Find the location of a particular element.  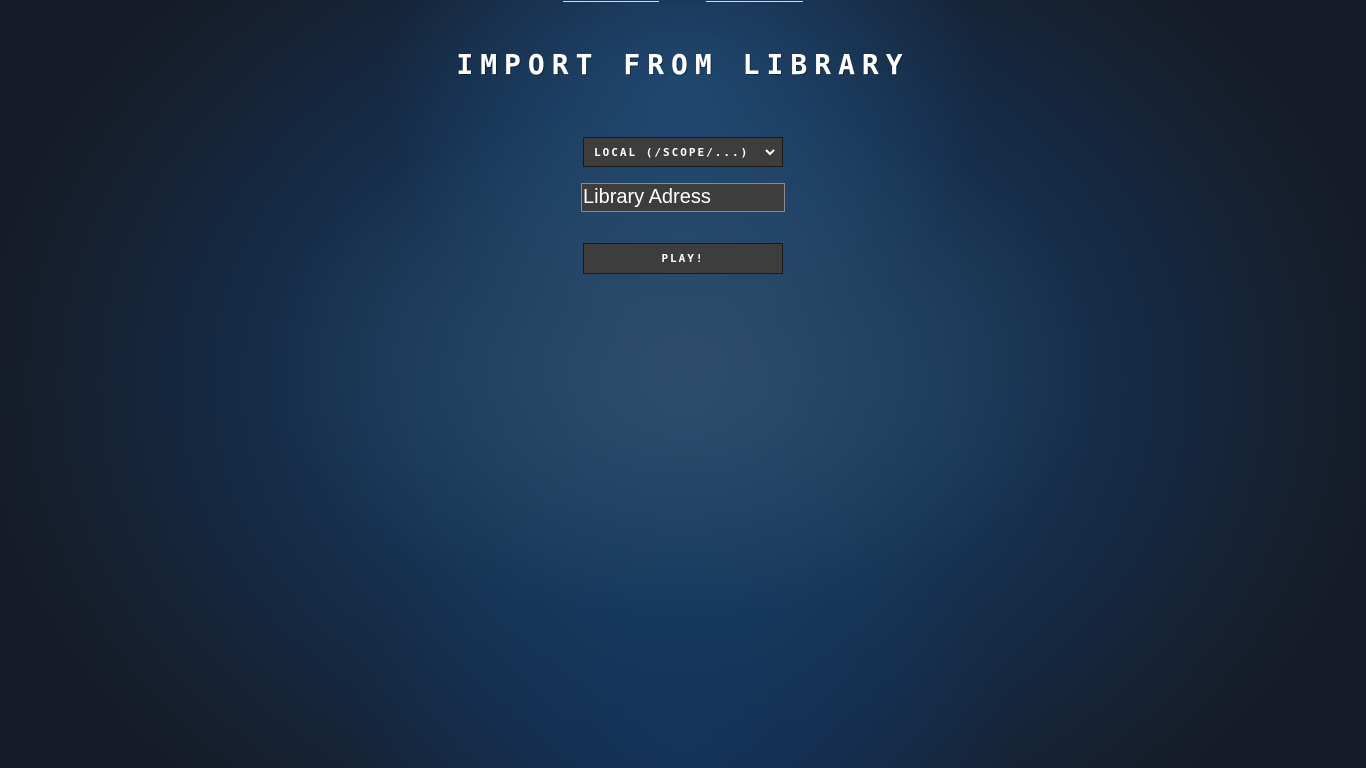

top-tab-strip is located at coordinates (683, 1).